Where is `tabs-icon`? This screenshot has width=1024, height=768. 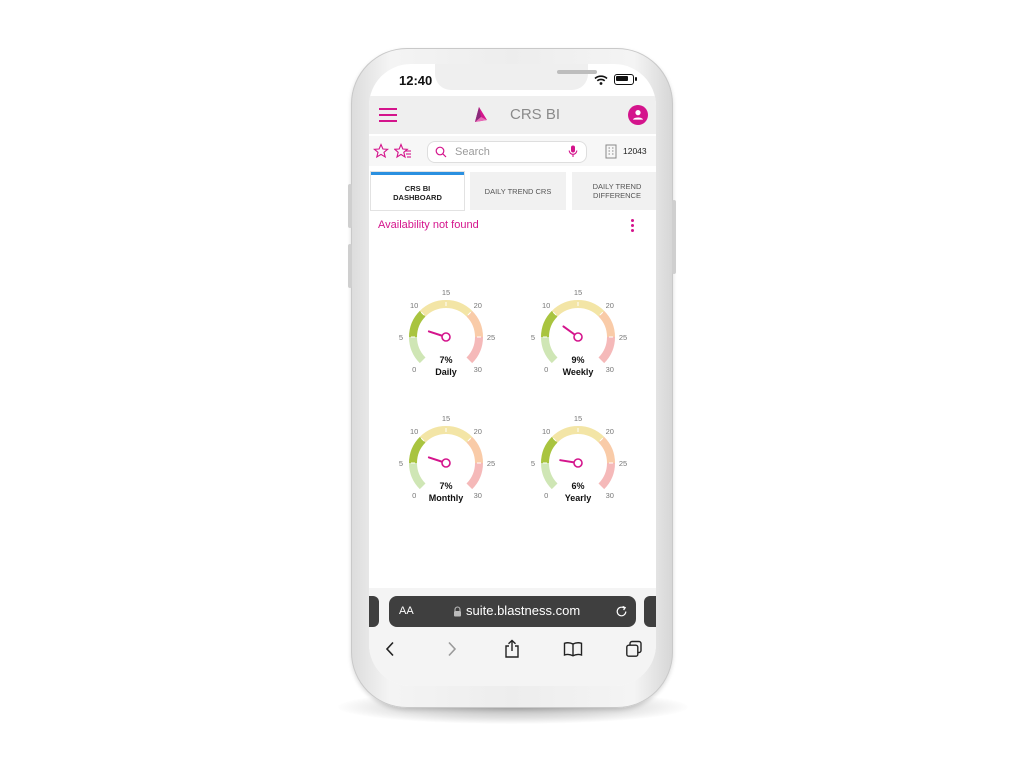
tabs-icon is located at coordinates (634, 648).